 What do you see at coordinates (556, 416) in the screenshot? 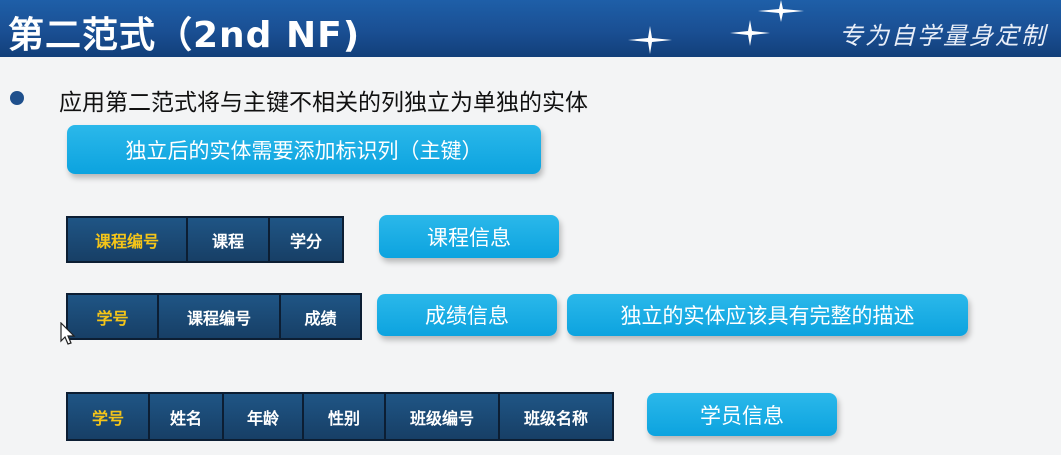
I see `table-cell: 班级名称` at bounding box center [556, 416].